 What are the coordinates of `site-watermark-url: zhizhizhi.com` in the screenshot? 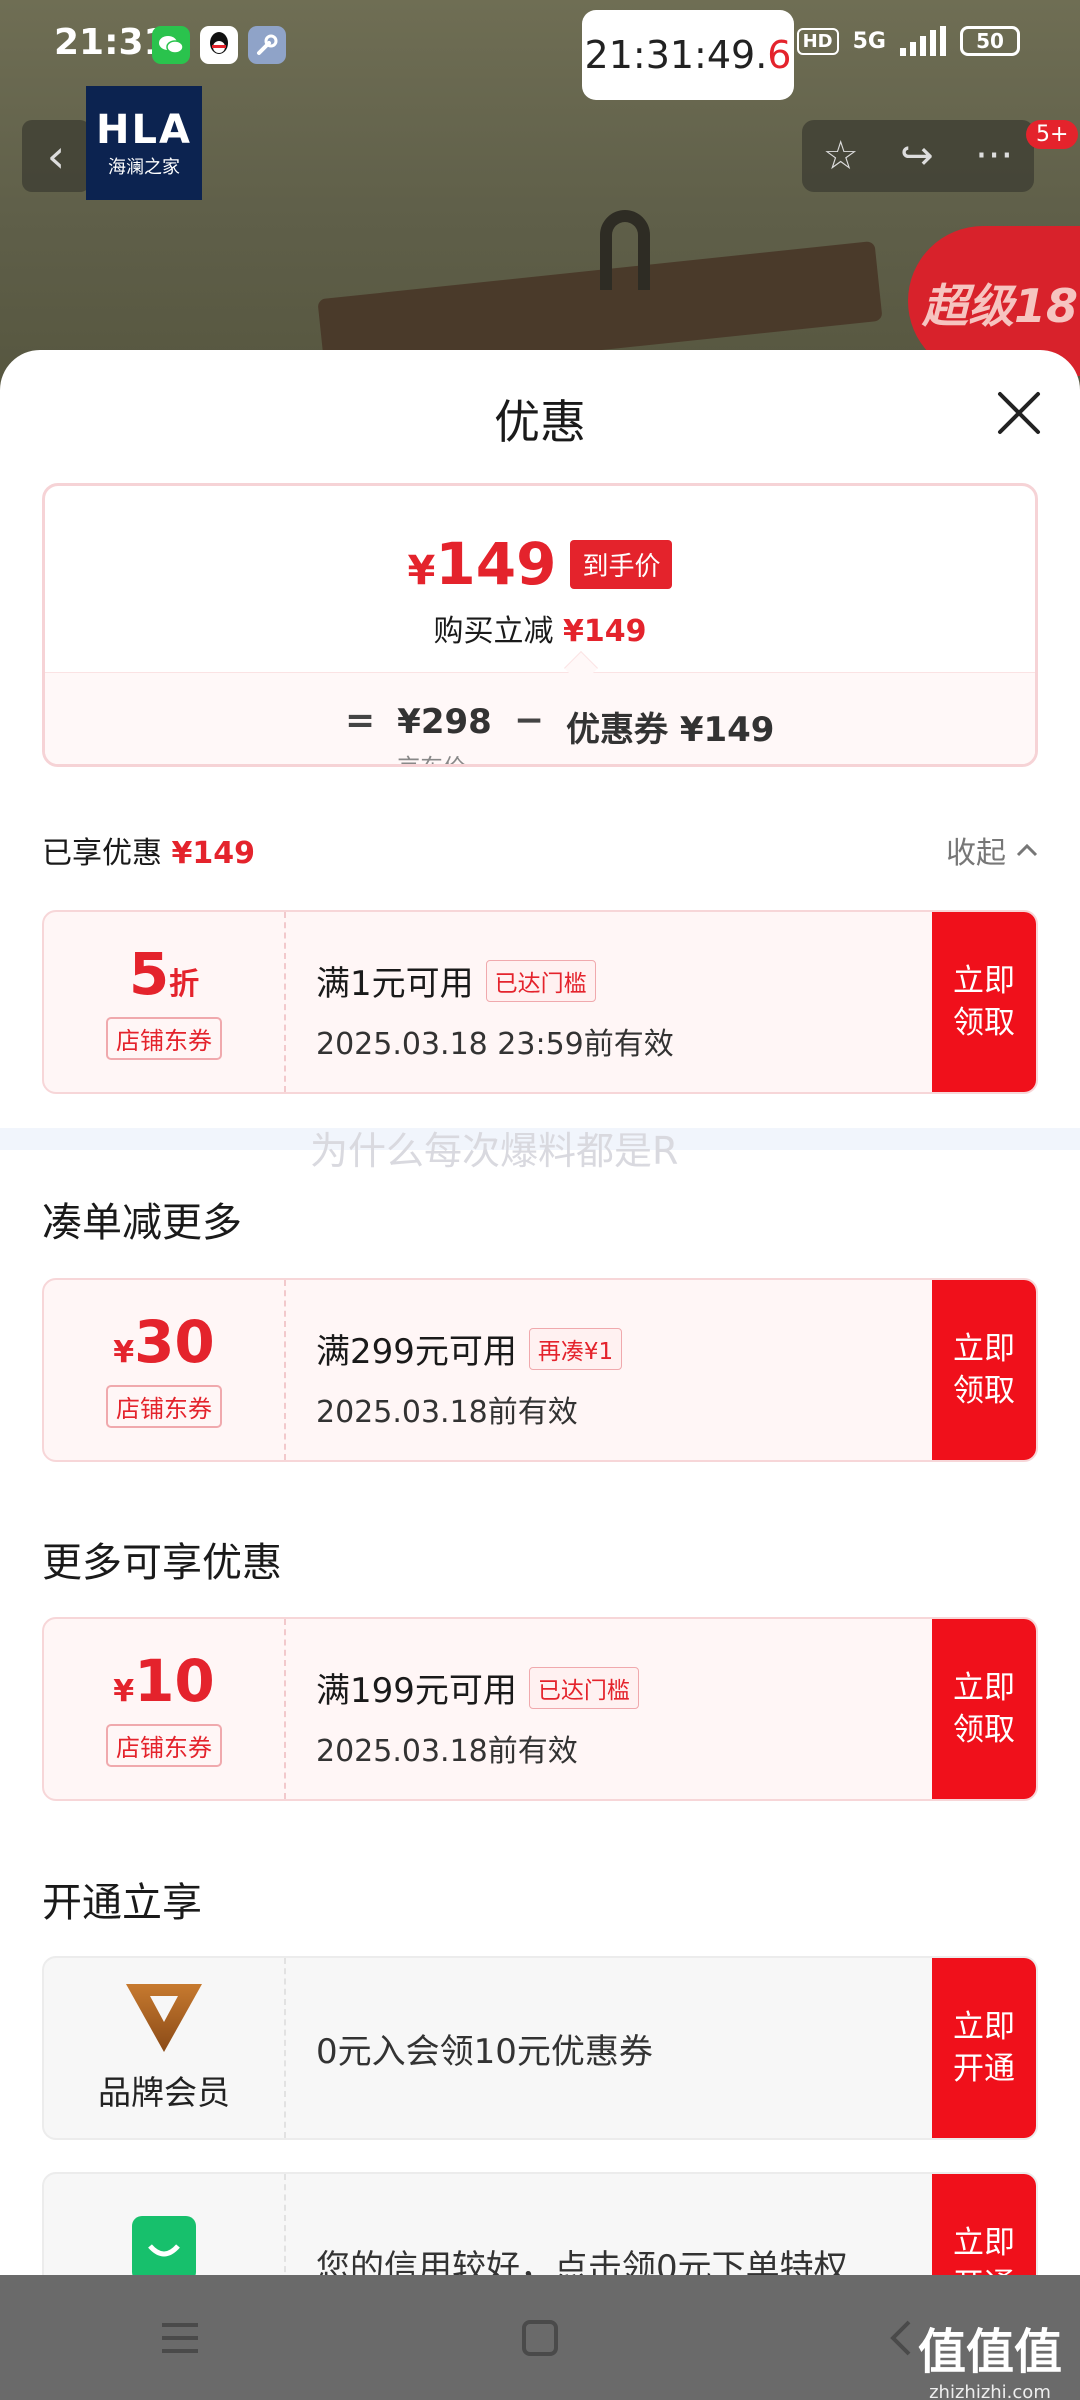 It's located at (990, 2391).